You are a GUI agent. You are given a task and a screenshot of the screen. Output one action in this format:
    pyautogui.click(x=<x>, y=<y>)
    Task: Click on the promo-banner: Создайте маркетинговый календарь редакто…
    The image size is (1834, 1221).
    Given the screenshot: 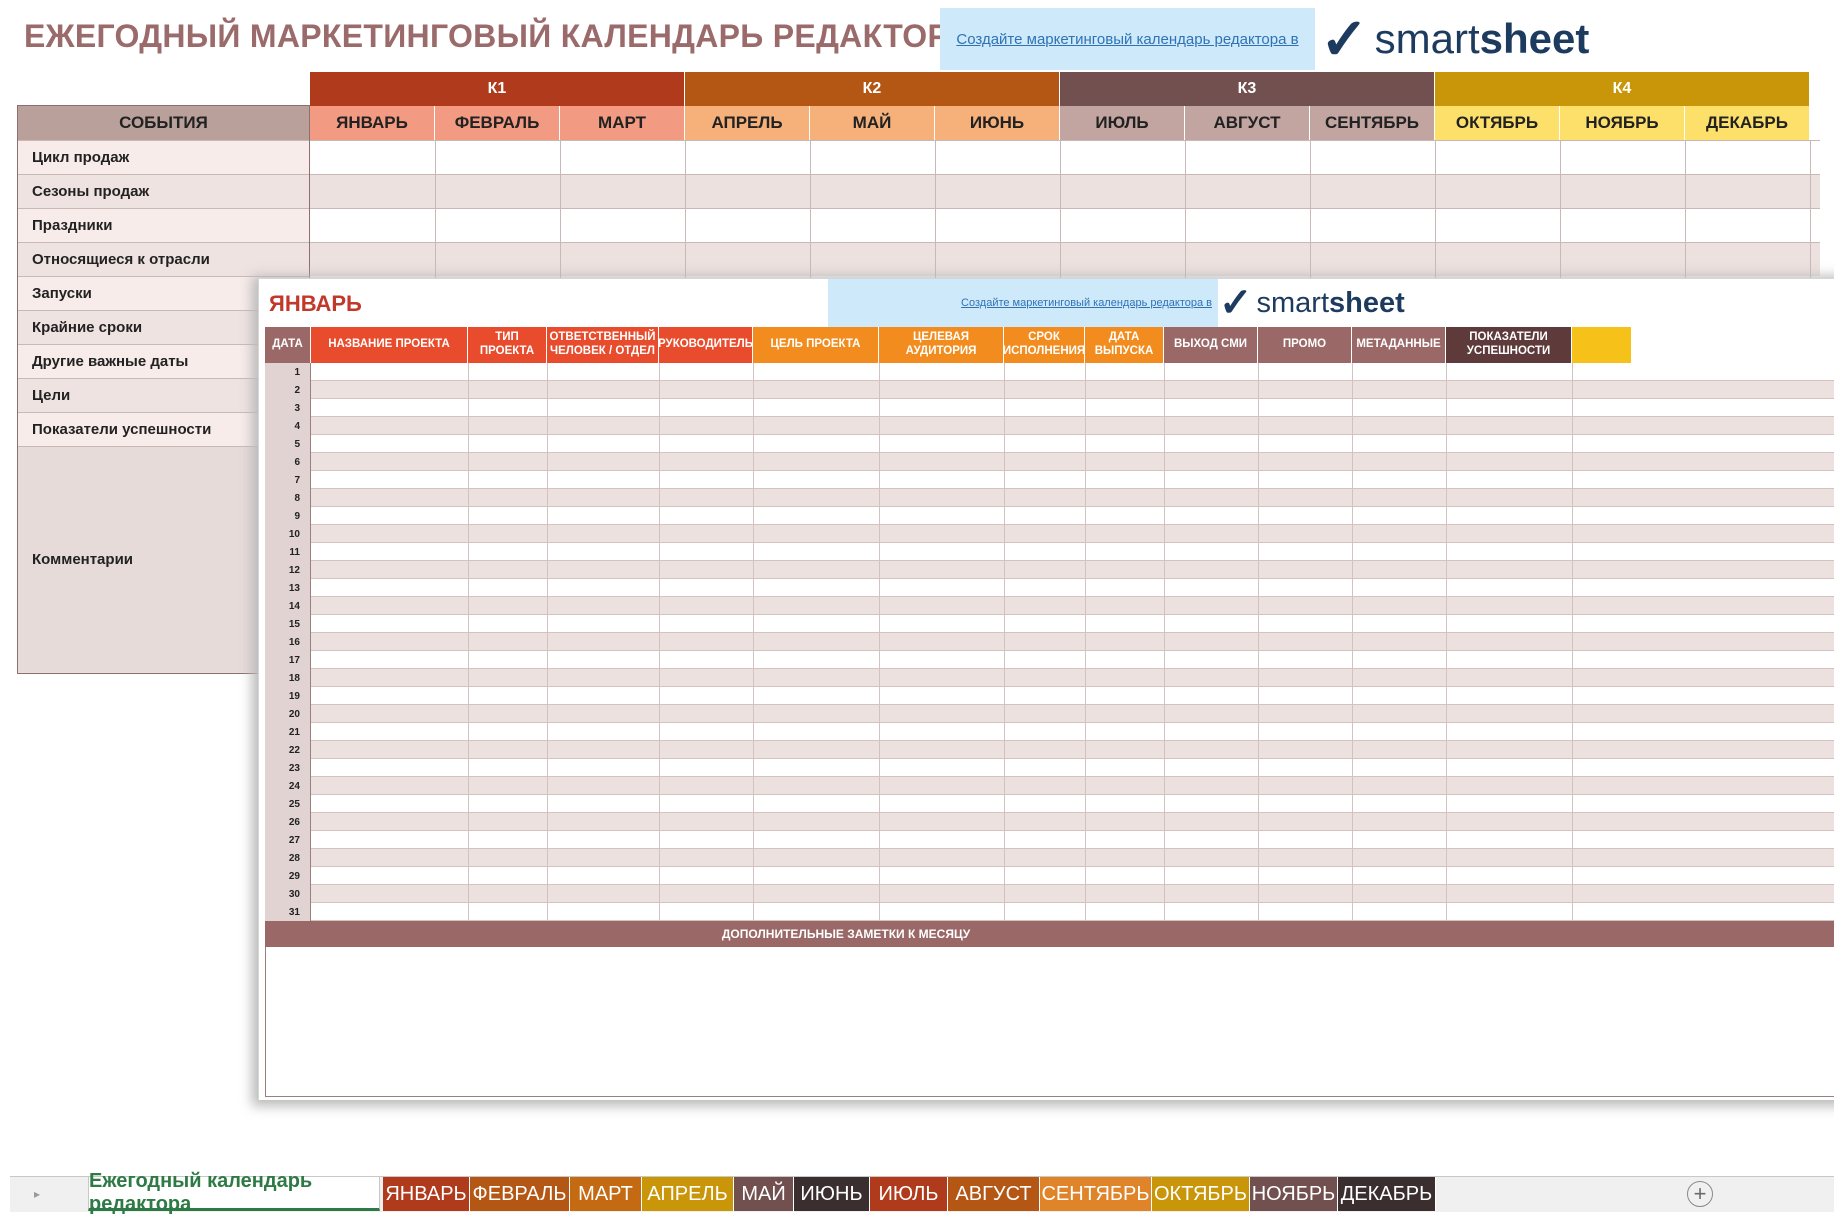 What is the action you would take?
    pyautogui.click(x=1023, y=303)
    